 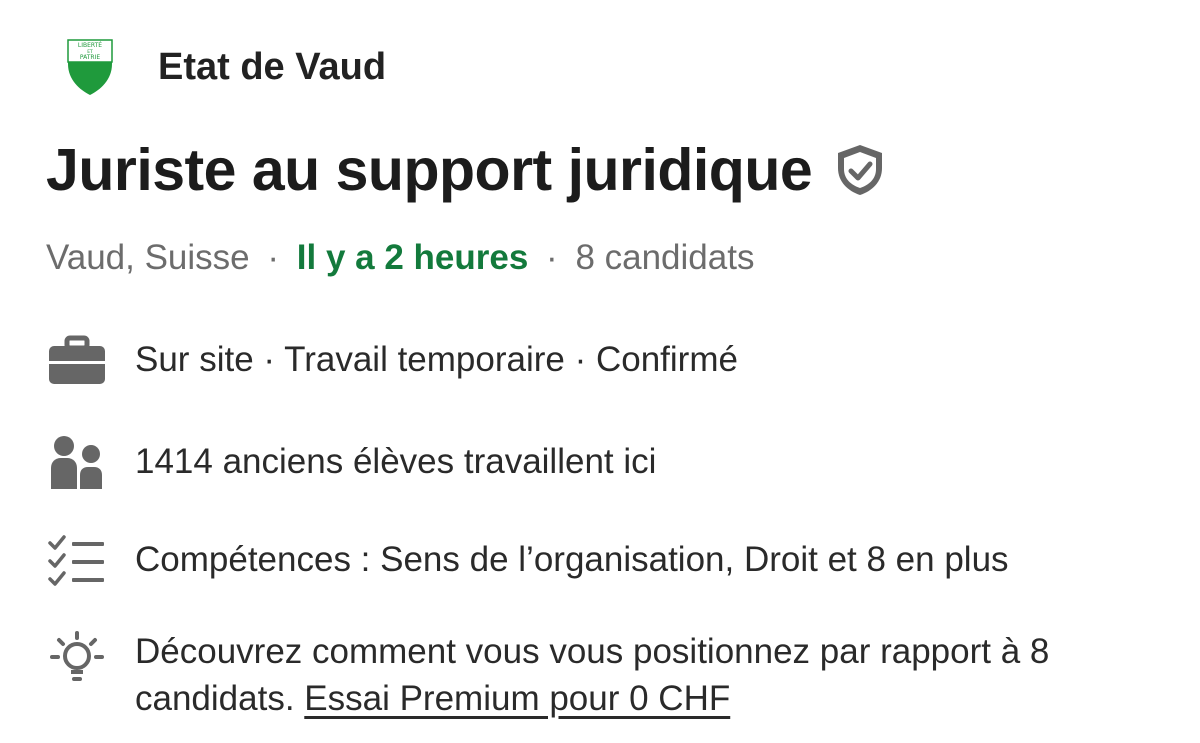 What do you see at coordinates (90, 67) in the screenshot?
I see `vaud-coat-of-arms-icon: LIBERTÉ ET PATRIE` at bounding box center [90, 67].